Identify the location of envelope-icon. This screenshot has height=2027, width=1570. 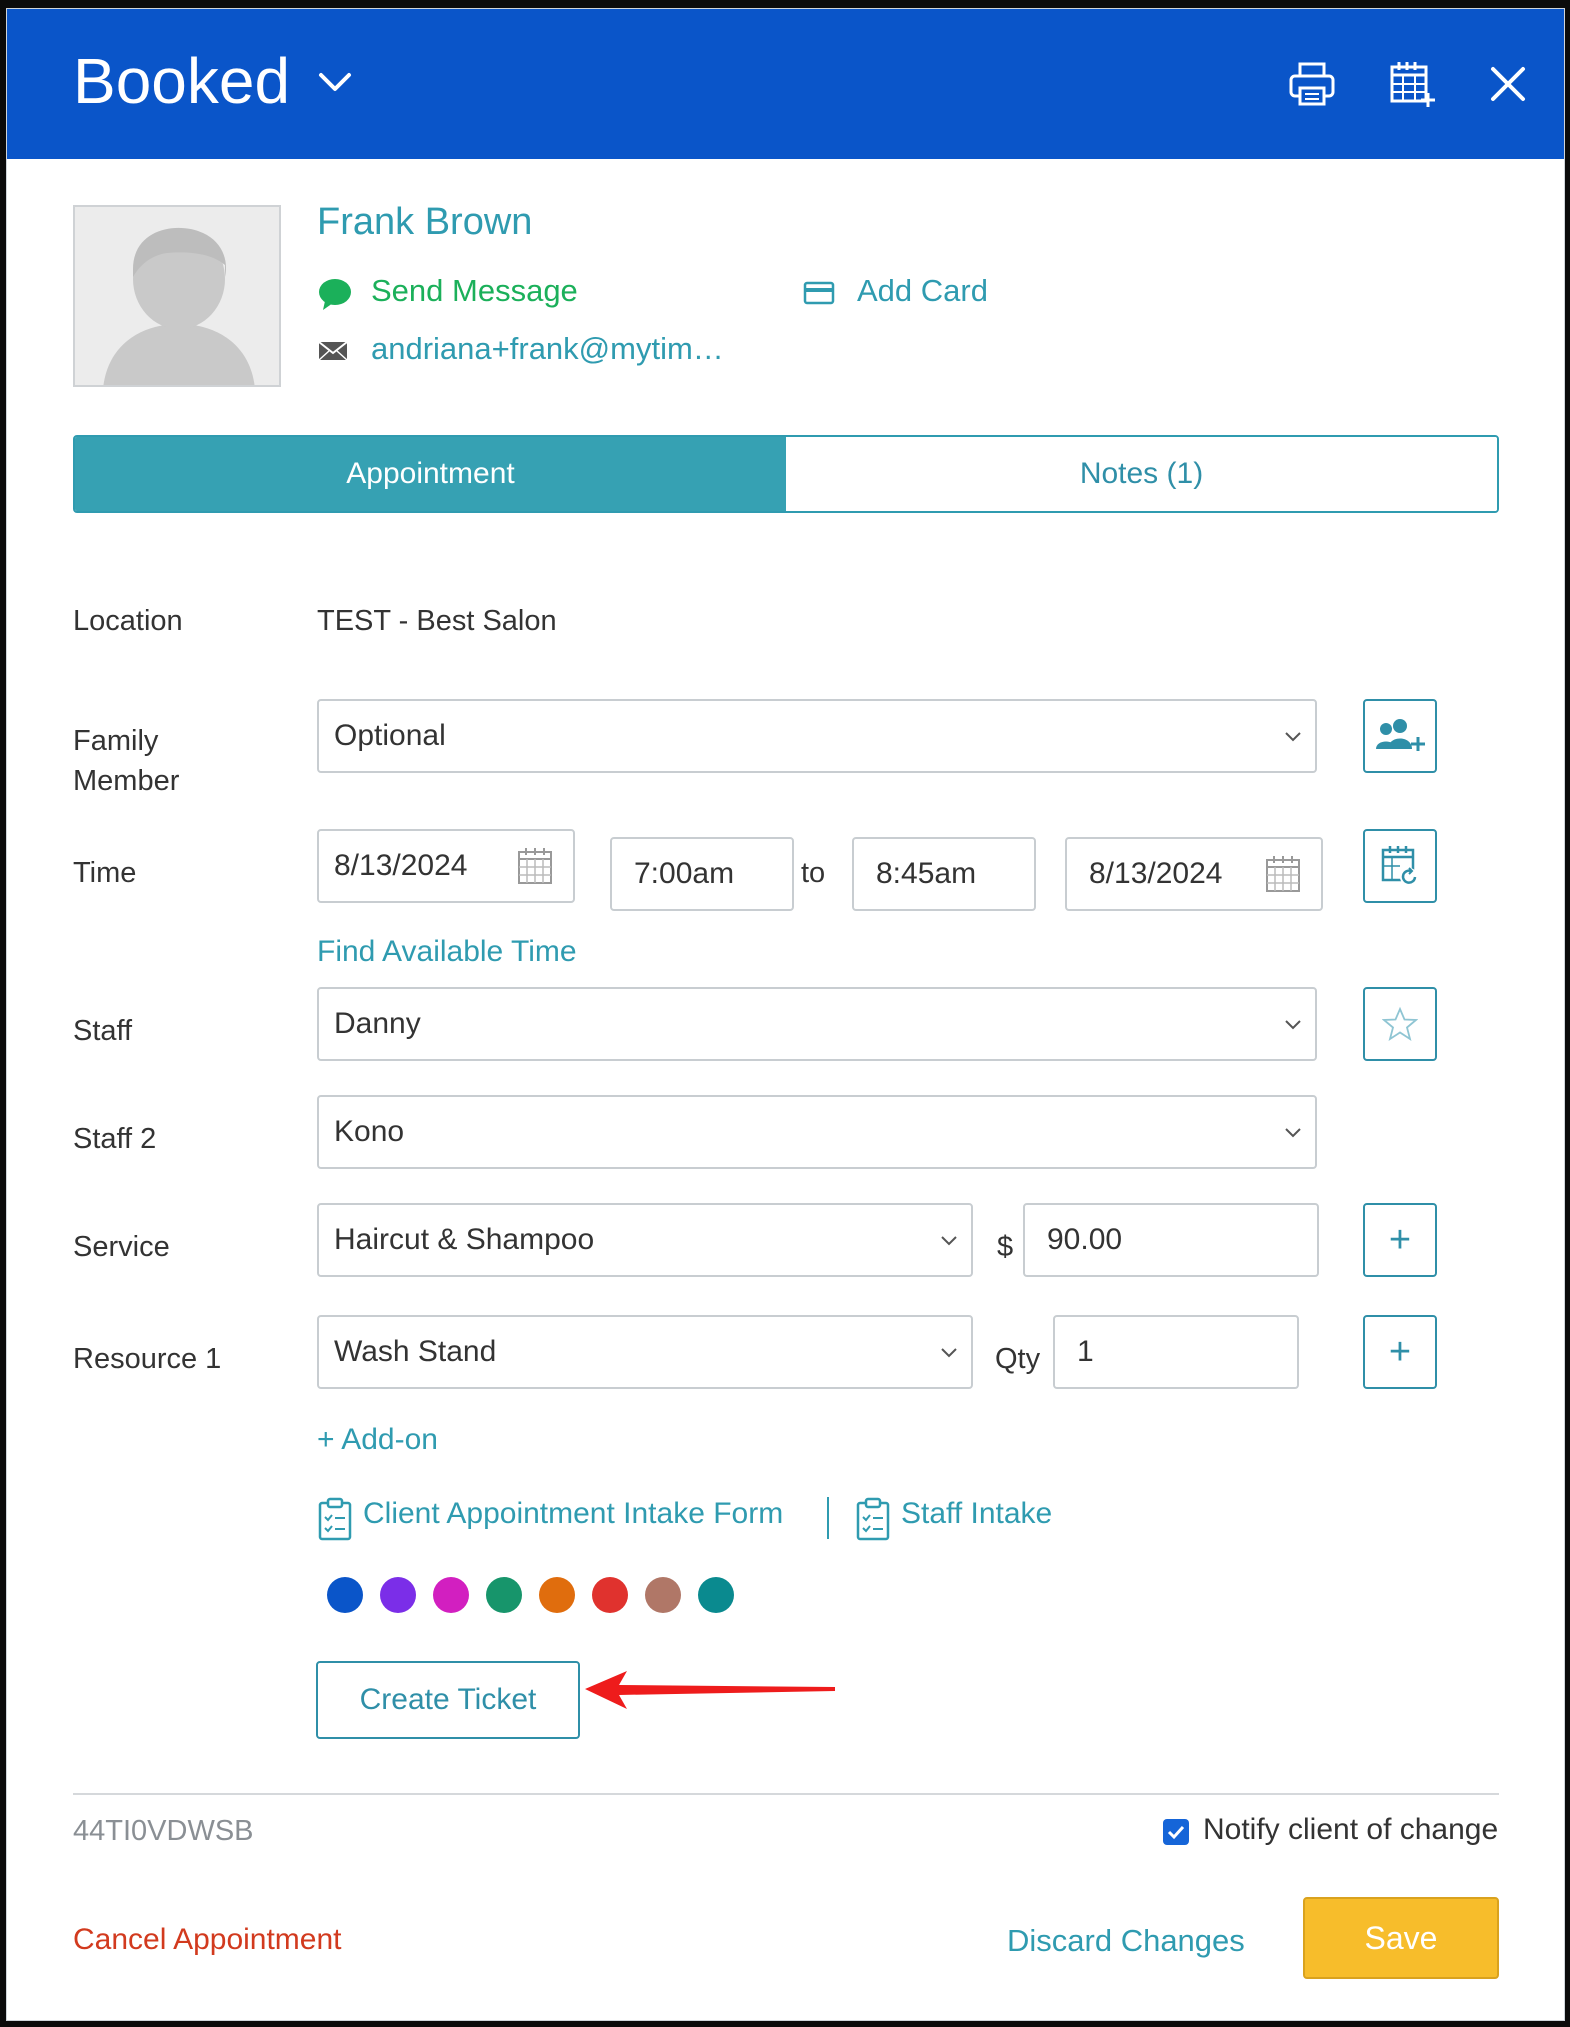
(333, 351).